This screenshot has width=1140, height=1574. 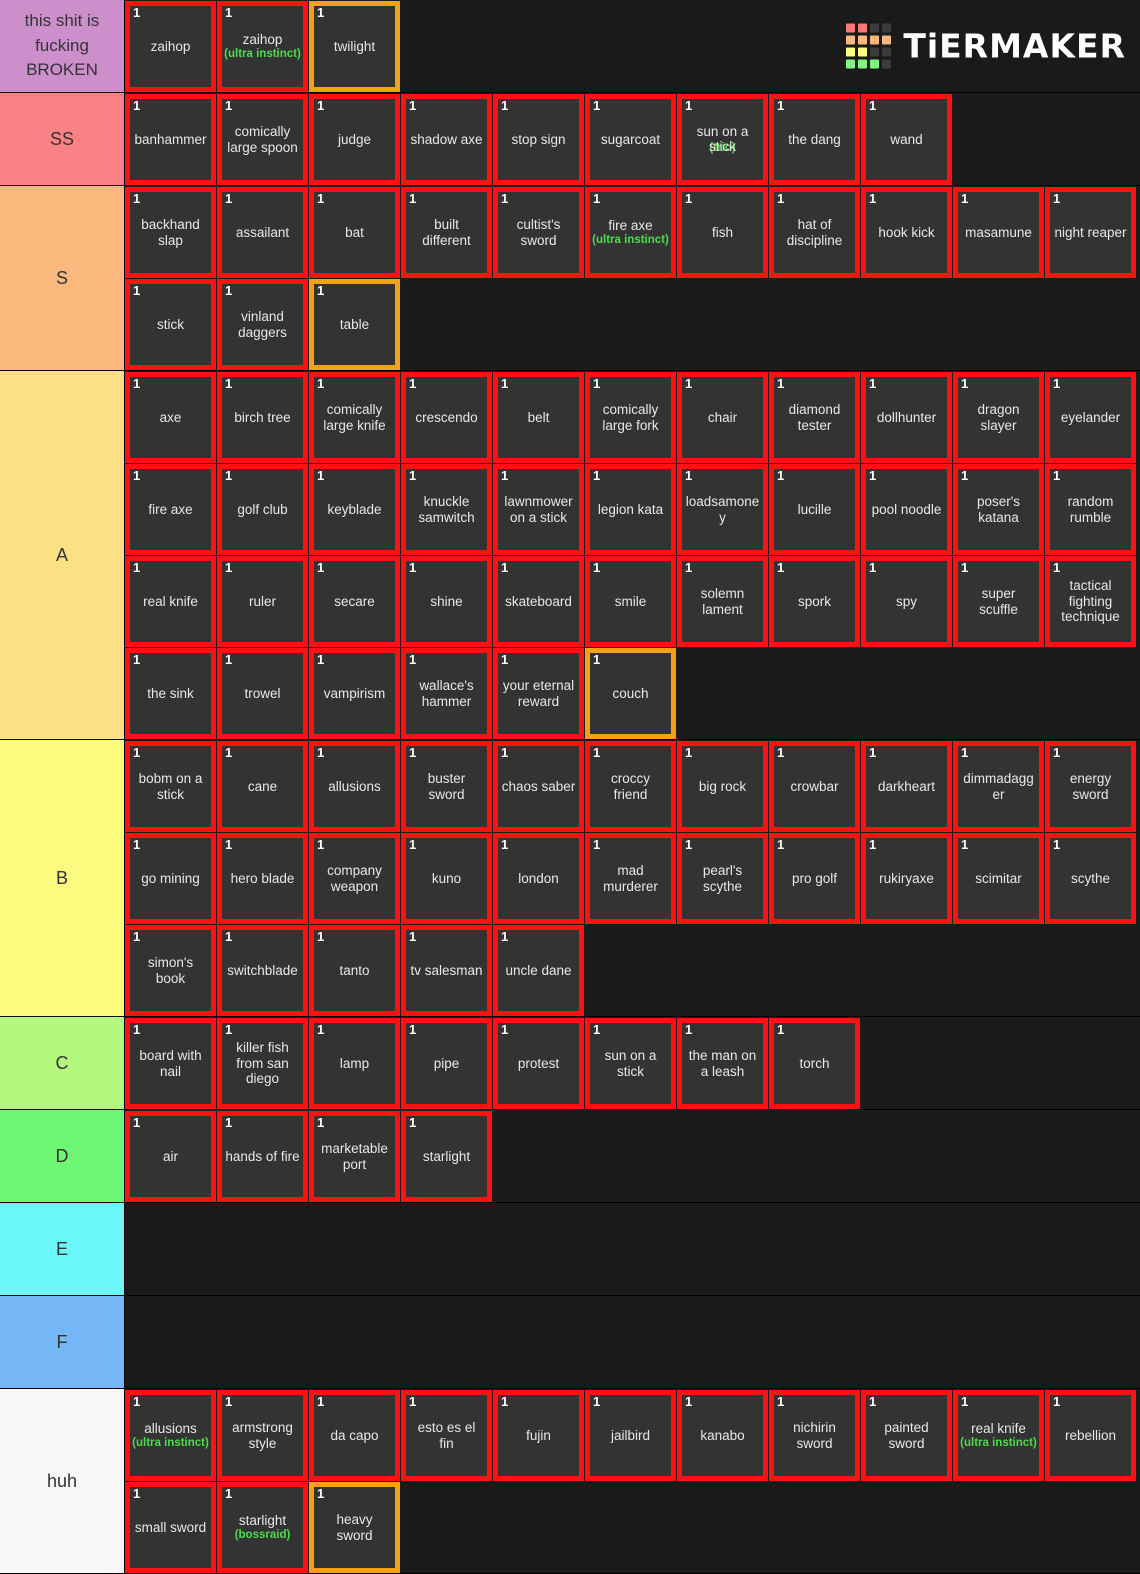 I want to click on tier-item: 1 switchblade, so click(x=262, y=970).